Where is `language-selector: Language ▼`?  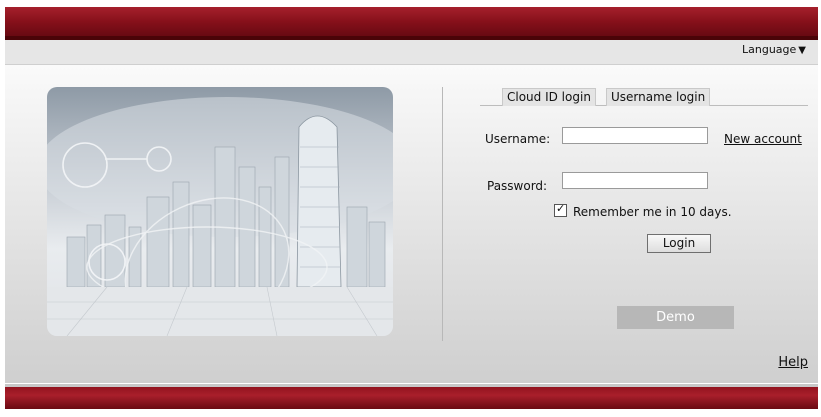
language-selector: Language ▼ is located at coordinates (774, 49).